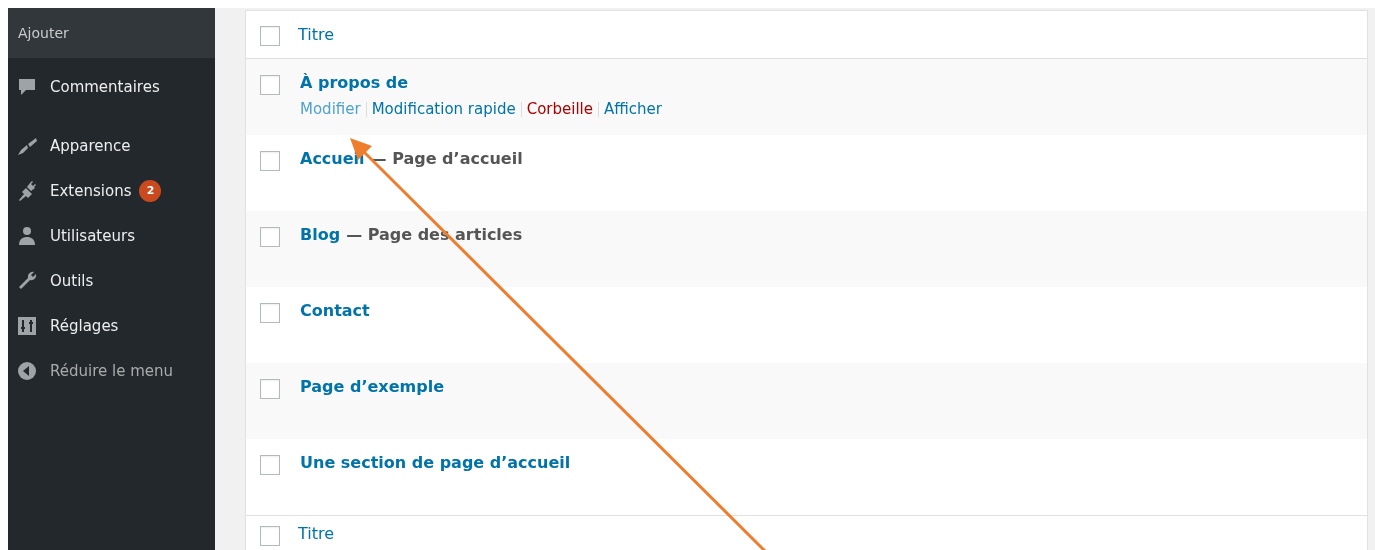 Image resolution: width=1375 pixels, height=550 pixels. Describe the element at coordinates (354, 82) in the screenshot. I see `page-title-link: À propos de` at that location.